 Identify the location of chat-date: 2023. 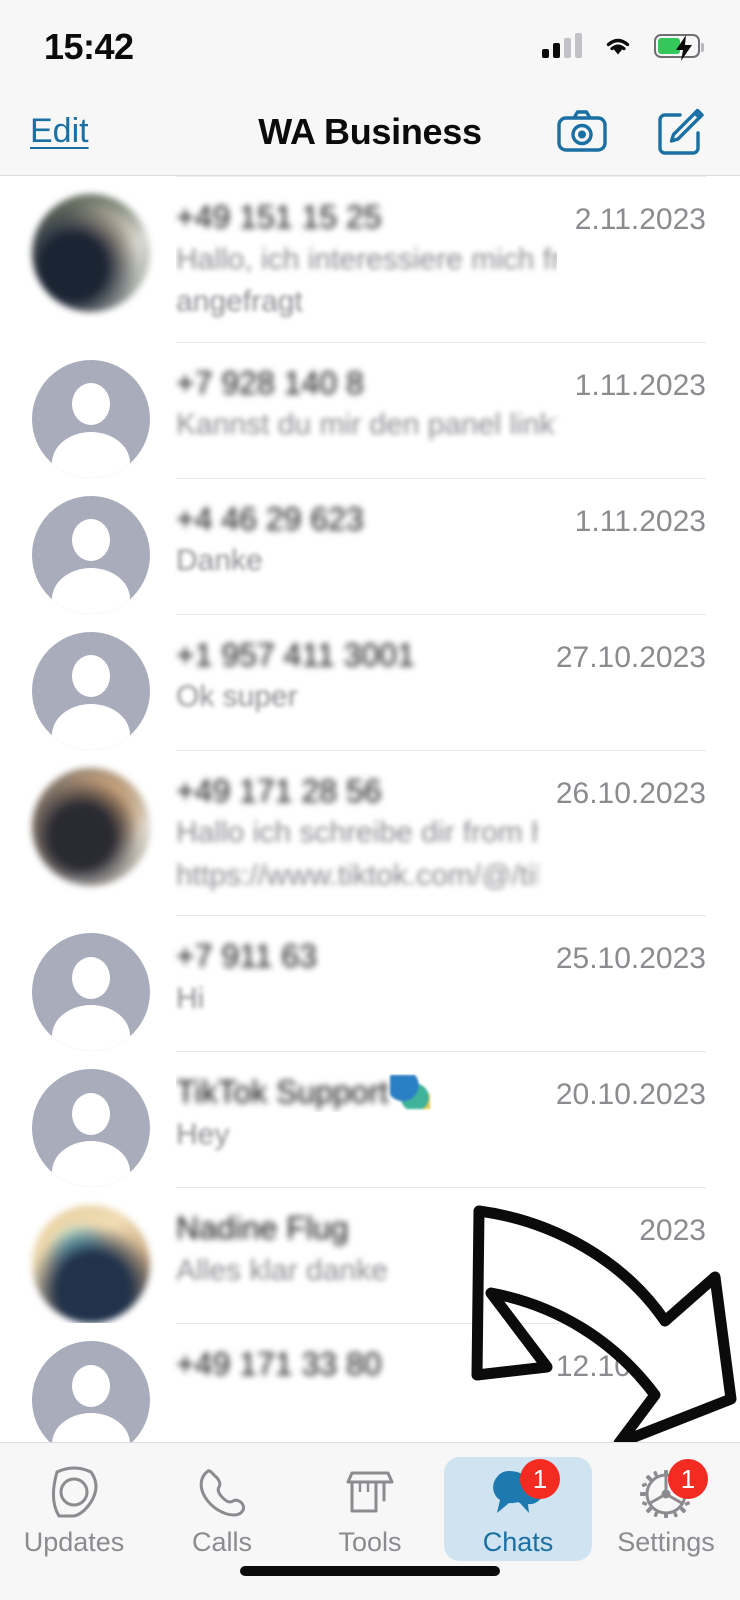
(672, 1231).